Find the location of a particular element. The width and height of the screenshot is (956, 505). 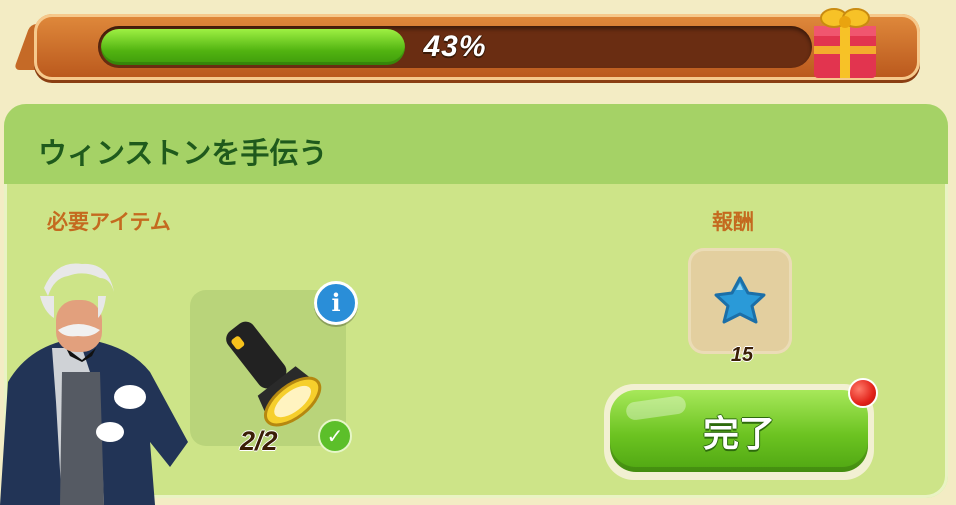

complete-button: 完了 is located at coordinates (739, 432).